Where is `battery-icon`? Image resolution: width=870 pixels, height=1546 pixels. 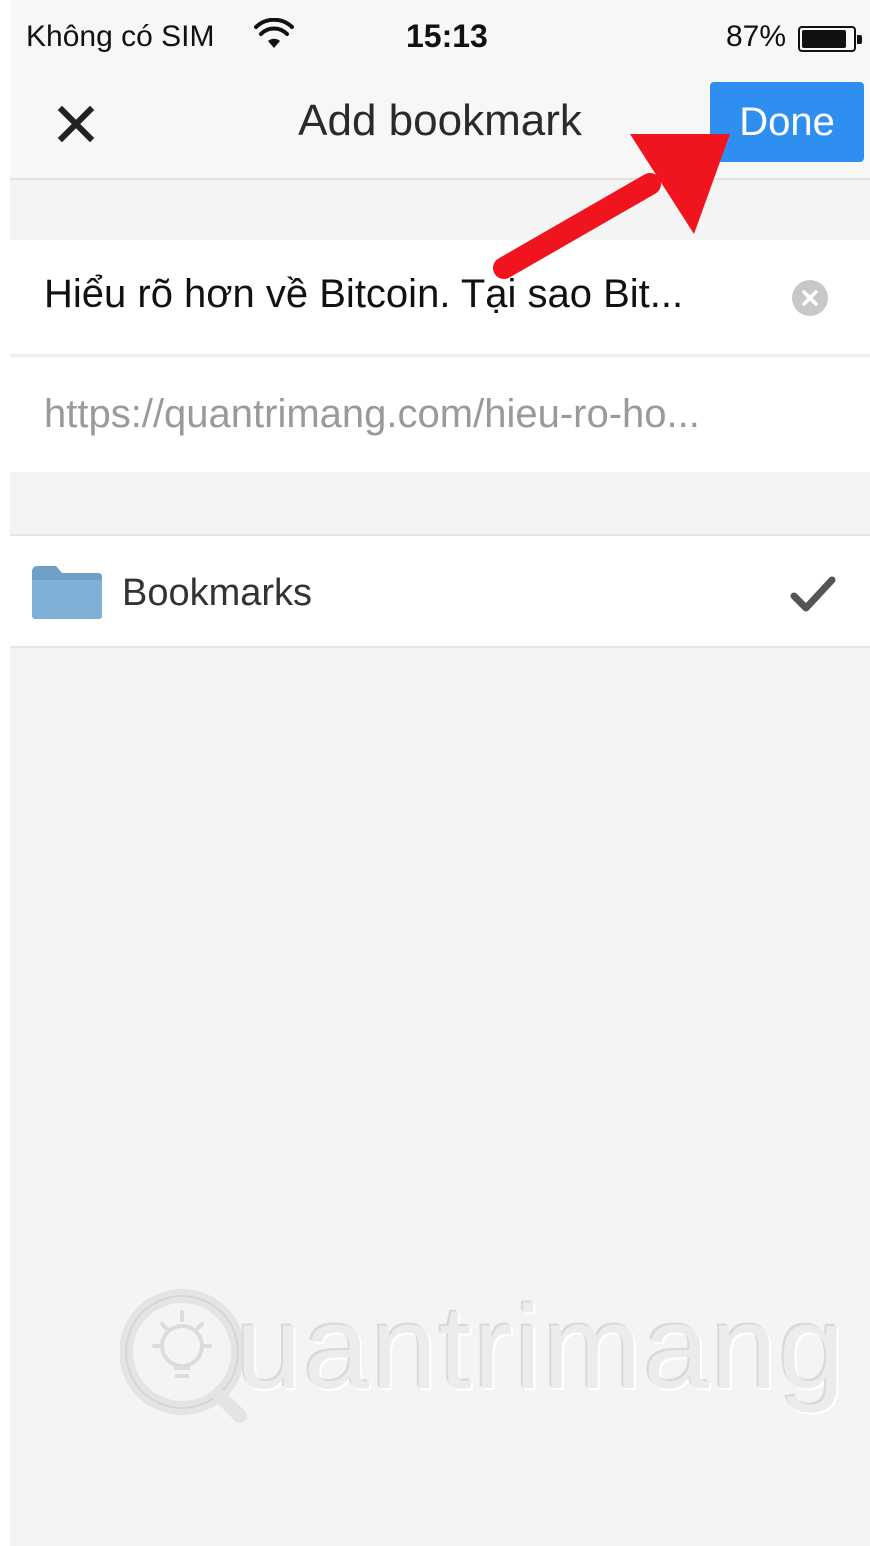
battery-icon is located at coordinates (830, 39).